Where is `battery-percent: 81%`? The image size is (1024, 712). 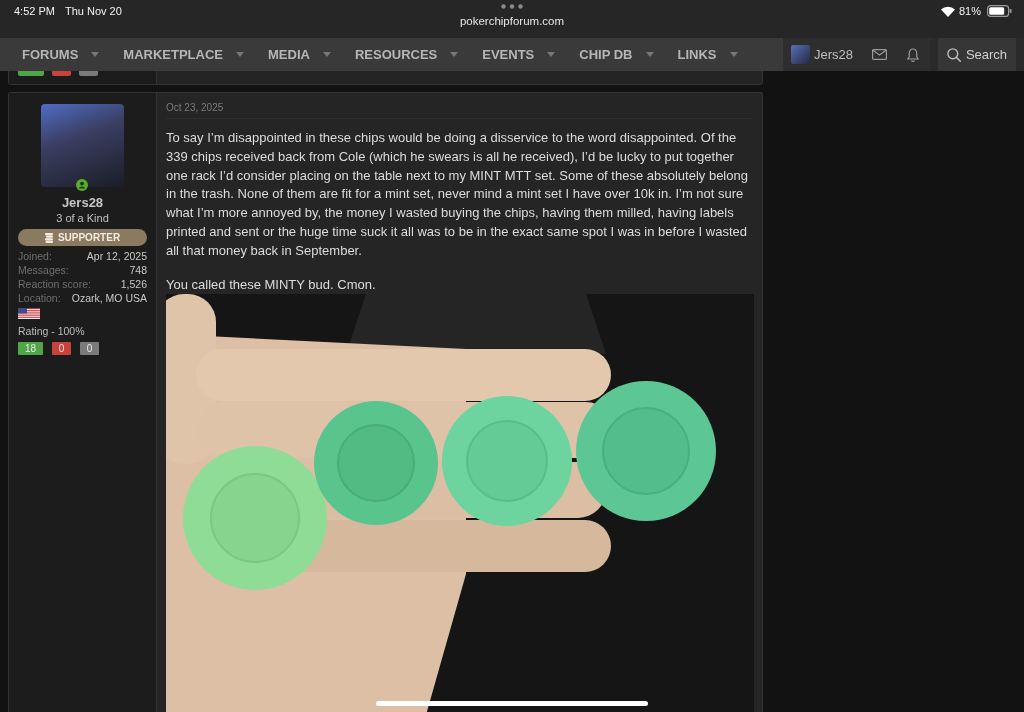 battery-percent: 81% is located at coordinates (969, 11).